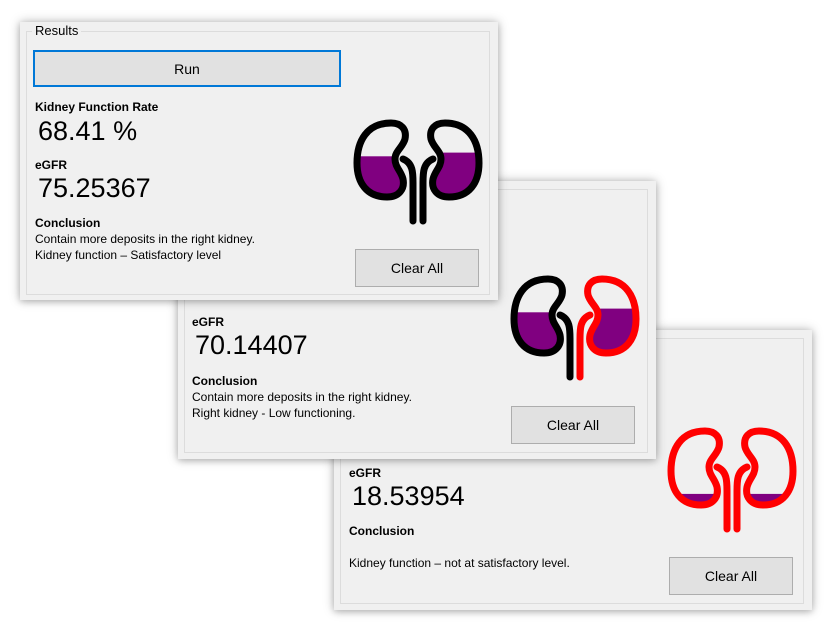 The width and height of the screenshot is (834, 634). I want to click on conclusion-line-2: Right kidney - Low functioning., so click(274, 413).